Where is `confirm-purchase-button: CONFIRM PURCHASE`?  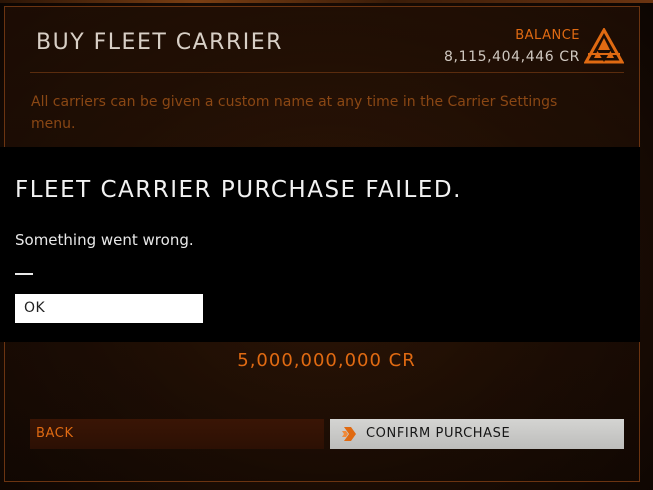
confirm-purchase-button: CONFIRM PURCHASE is located at coordinates (477, 434).